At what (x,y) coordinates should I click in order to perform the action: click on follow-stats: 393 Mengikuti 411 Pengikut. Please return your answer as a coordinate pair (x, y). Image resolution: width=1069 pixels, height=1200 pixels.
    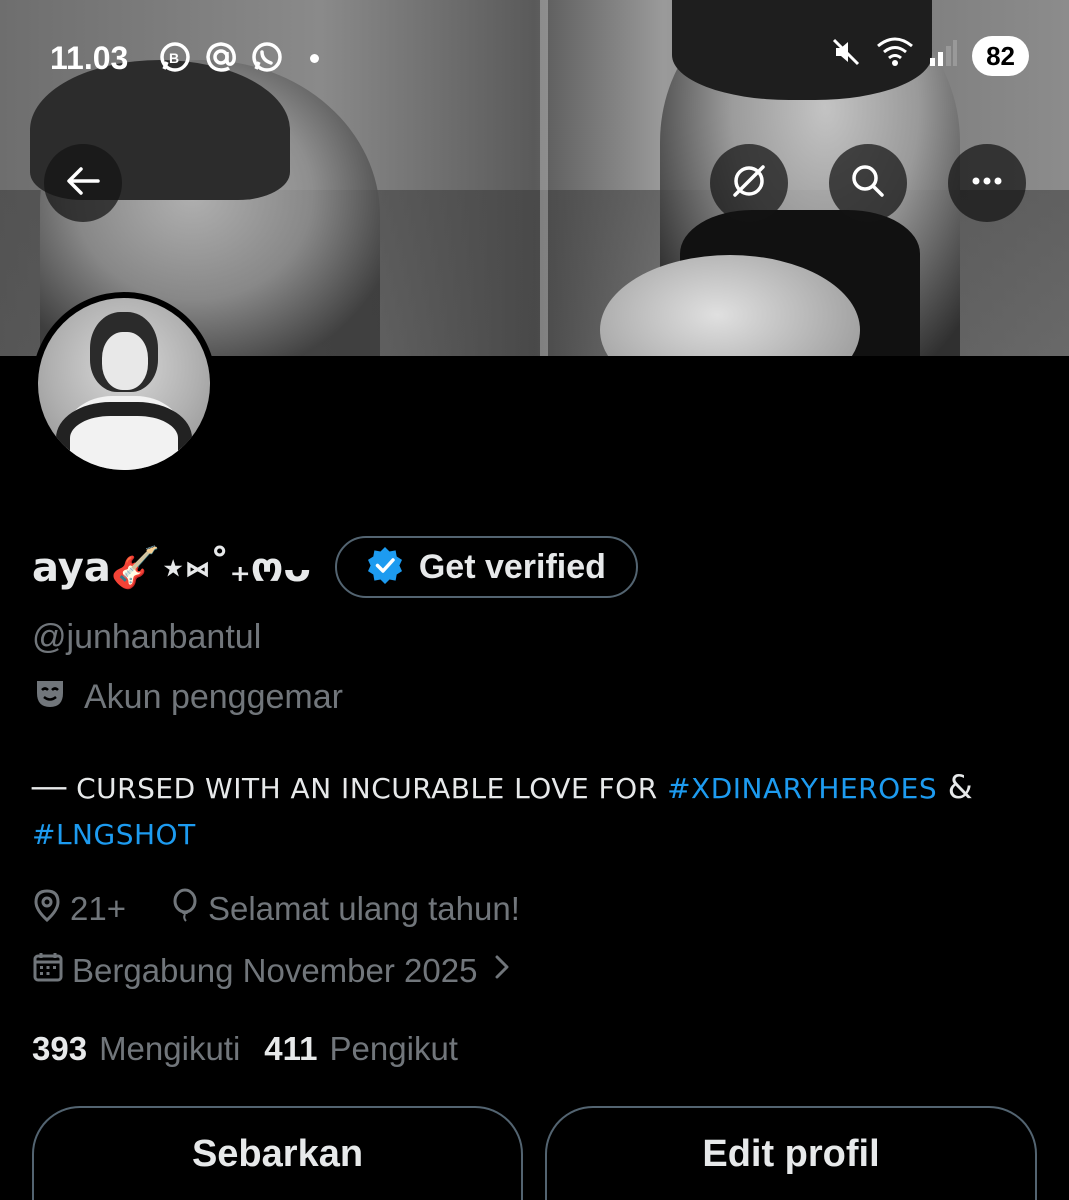
    Looking at the image, I should click on (245, 1049).